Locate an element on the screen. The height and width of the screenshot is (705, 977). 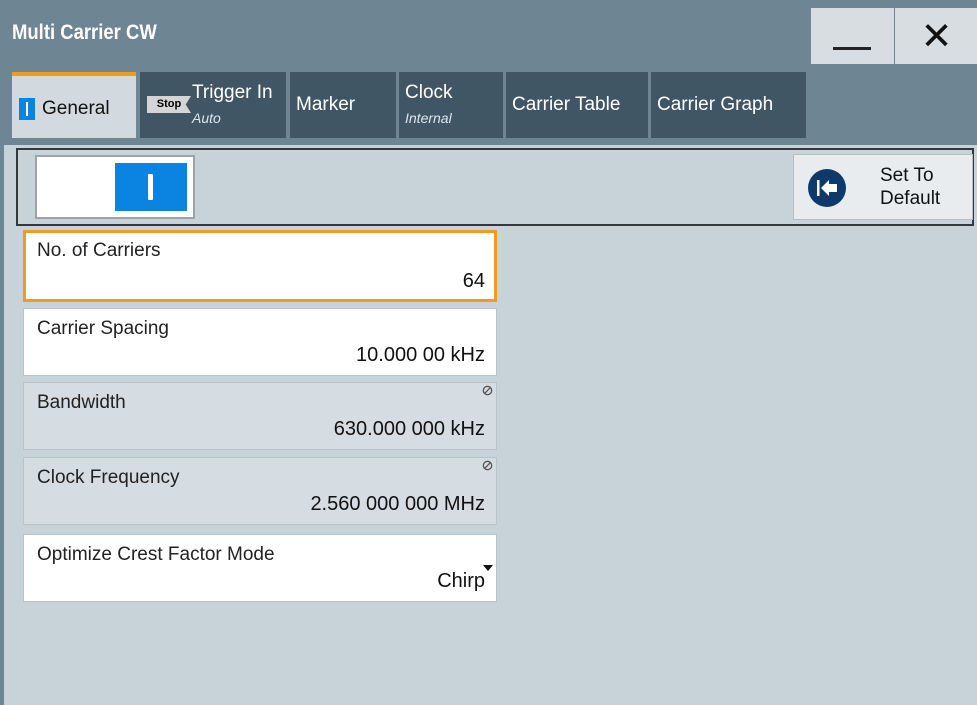
tab-trigger-in-sub: Auto is located at coordinates (206, 118).